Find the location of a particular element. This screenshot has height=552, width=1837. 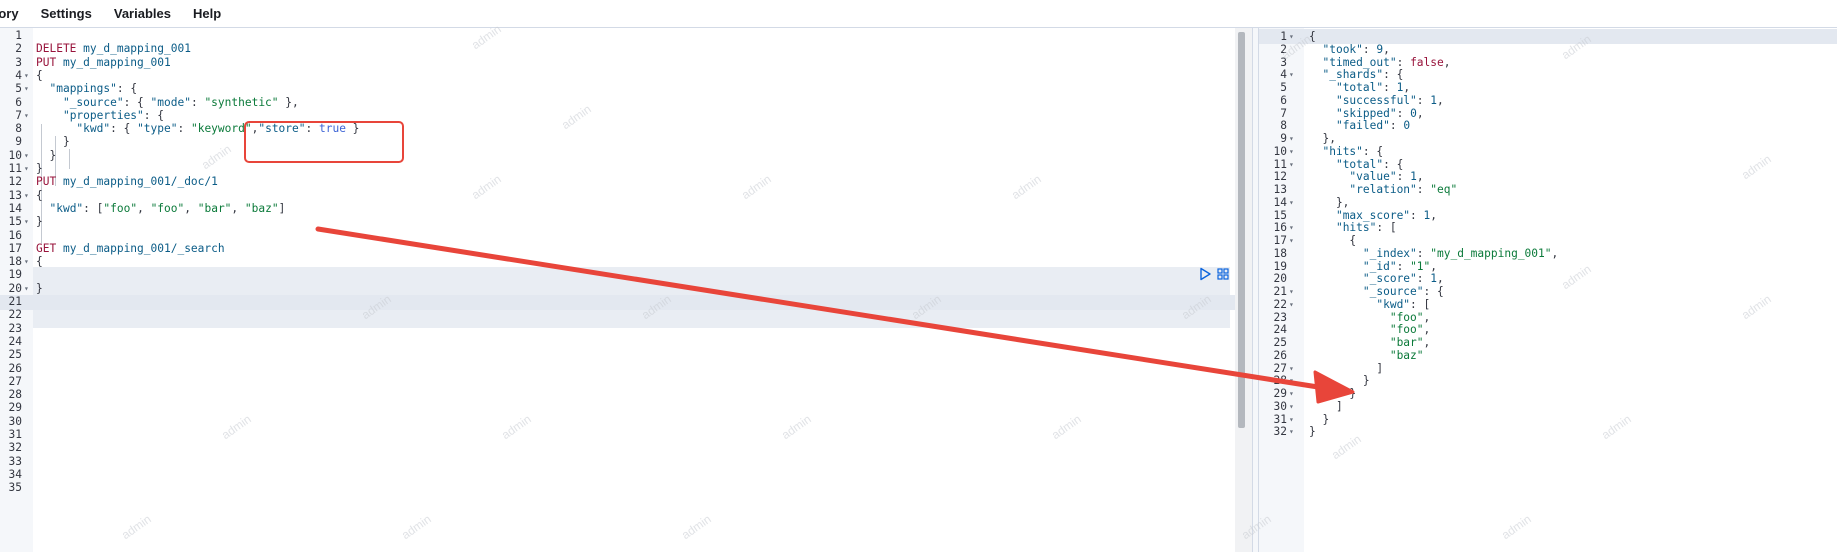

response-line: 32 ▾} is located at coordinates (1548, 431).